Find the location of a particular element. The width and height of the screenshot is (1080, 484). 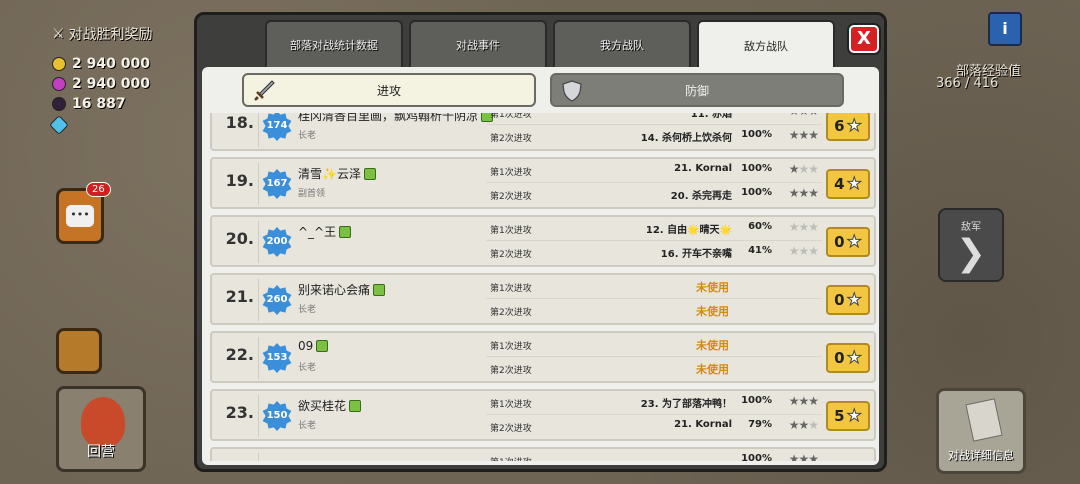

member-row: 22. 153 09 长老 第1次进攻 未使用 第2次进攻 未使用 0 ★ is located at coordinates (543, 357).